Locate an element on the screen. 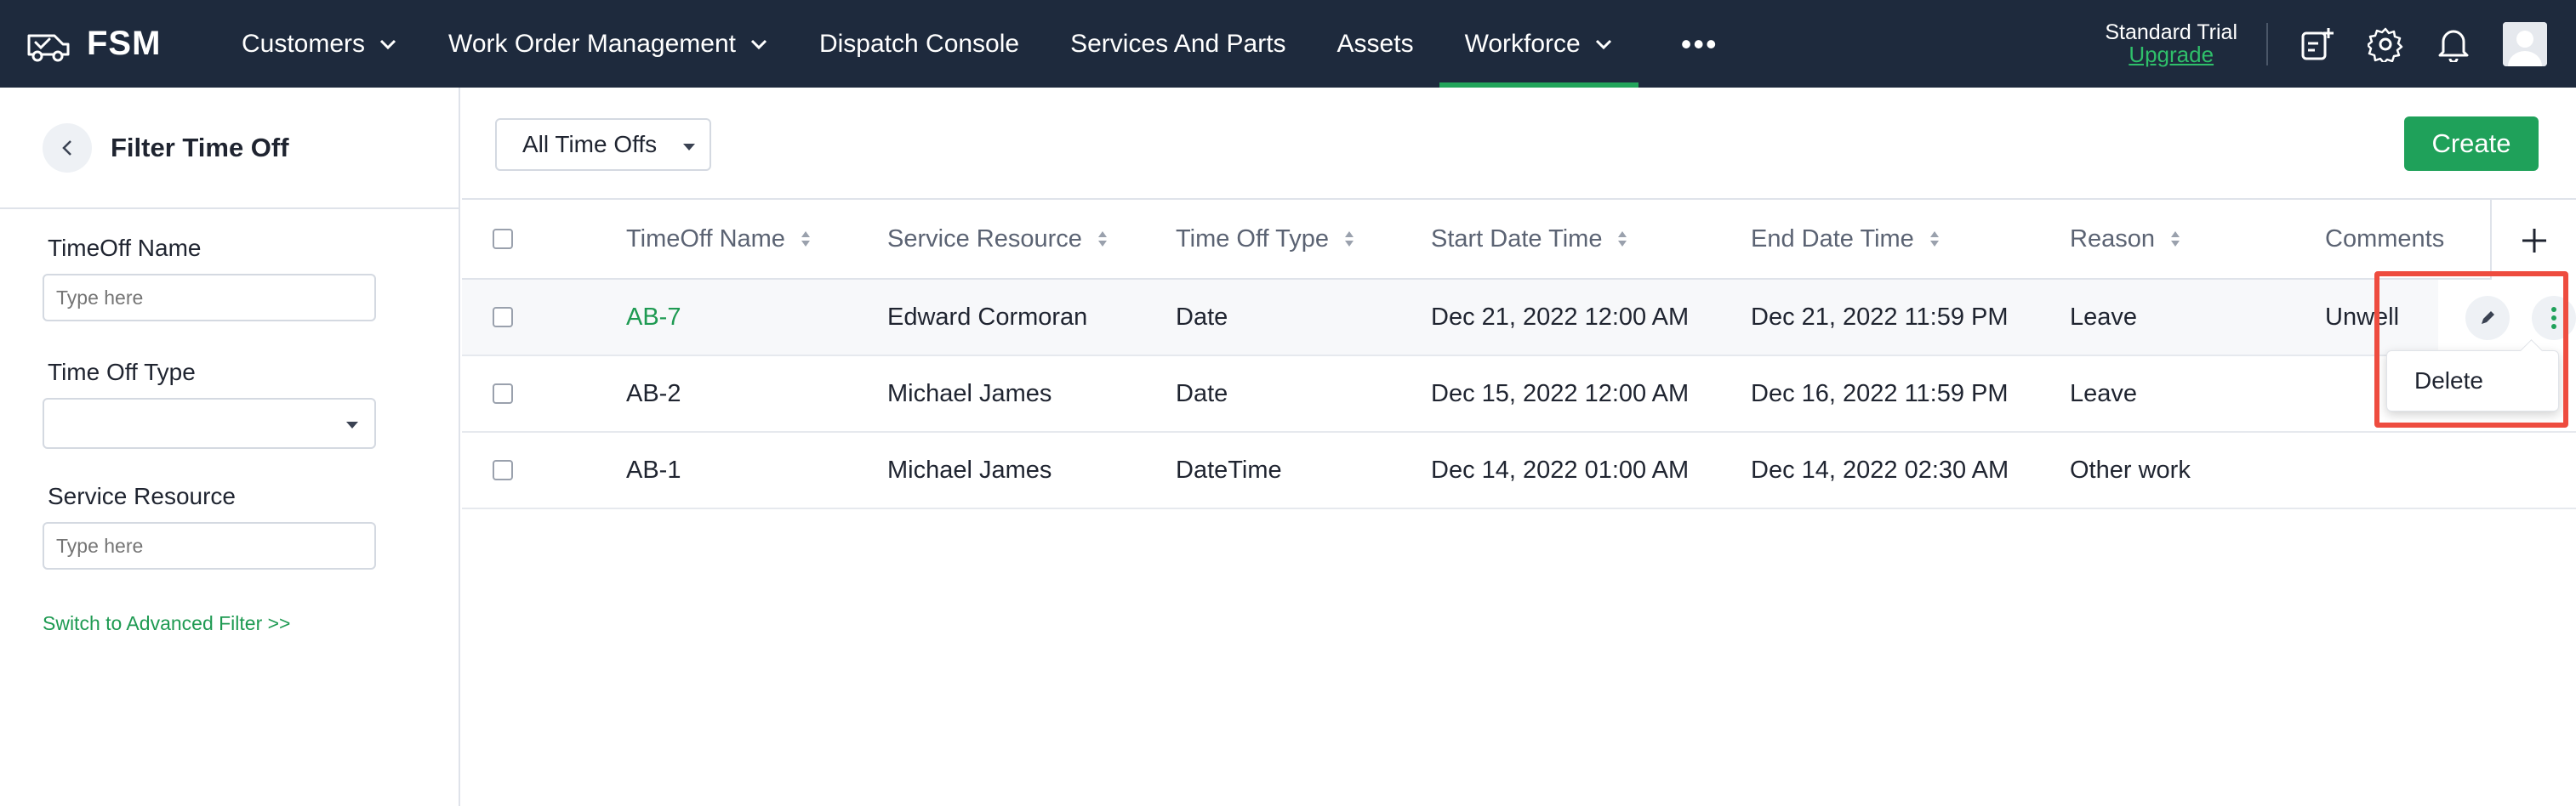 The width and height of the screenshot is (2576, 806). more-menu-button: ••• is located at coordinates (1700, 44).